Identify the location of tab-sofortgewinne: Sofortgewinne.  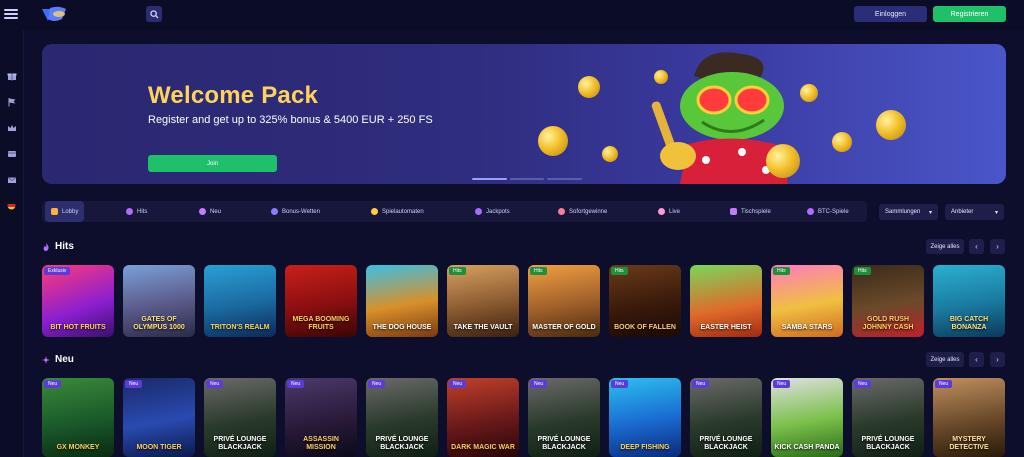
(582, 211).